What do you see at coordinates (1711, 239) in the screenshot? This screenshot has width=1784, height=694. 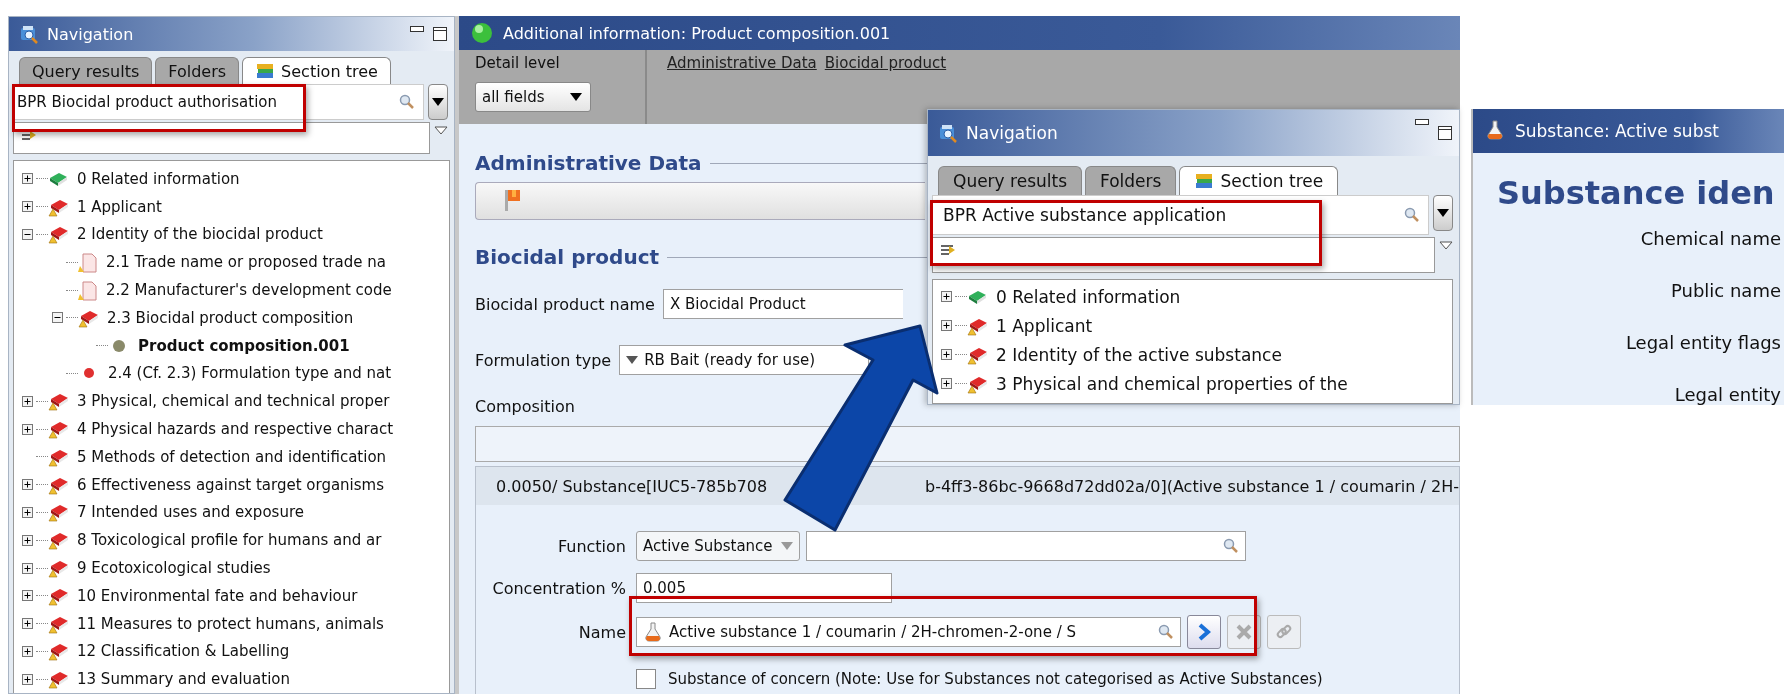 I see `field-label: Chemical name` at bounding box center [1711, 239].